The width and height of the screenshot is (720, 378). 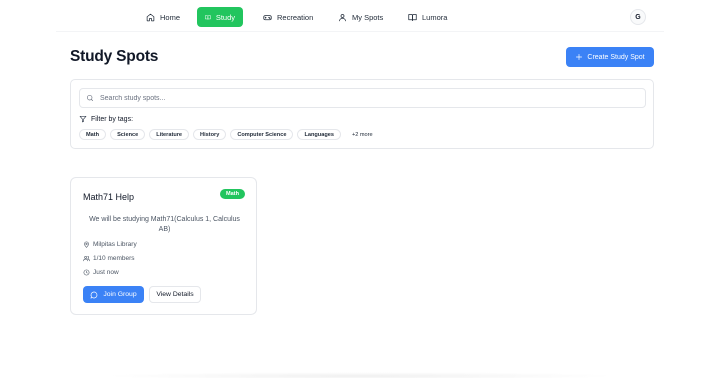 I want to click on subject-badge: Math, so click(x=233, y=194).